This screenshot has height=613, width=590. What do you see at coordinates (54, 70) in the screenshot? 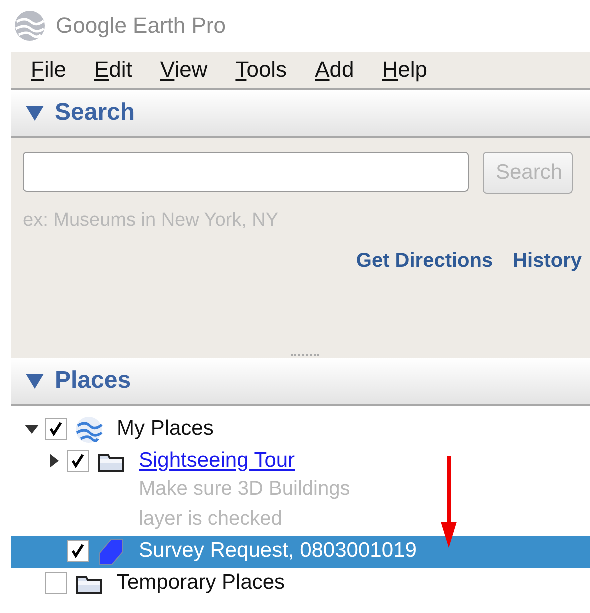
I see `menu-item: File` at bounding box center [54, 70].